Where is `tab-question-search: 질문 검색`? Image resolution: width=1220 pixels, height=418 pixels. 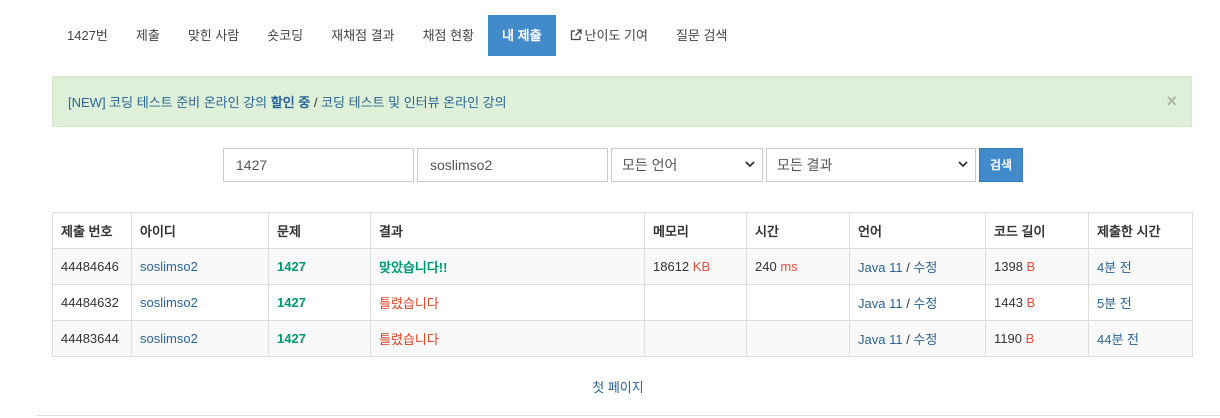
tab-question-search: 질문 검색 is located at coordinates (701, 35).